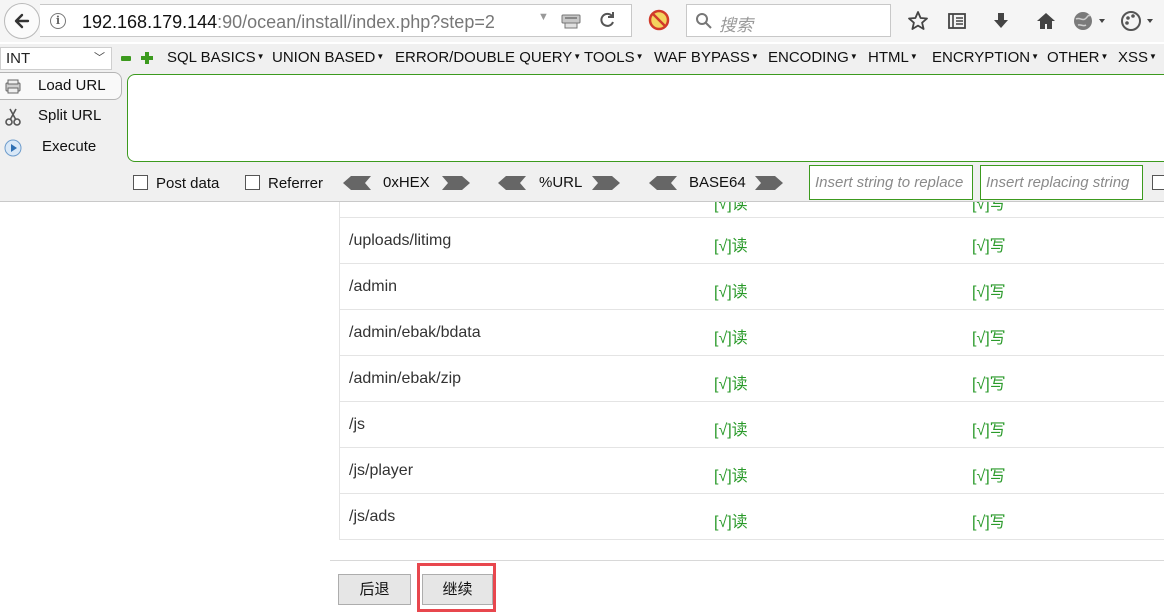 This screenshot has height=614, width=1164. What do you see at coordinates (752, 425) in the screenshot?
I see `table-row: /js [√]读 [√]写` at bounding box center [752, 425].